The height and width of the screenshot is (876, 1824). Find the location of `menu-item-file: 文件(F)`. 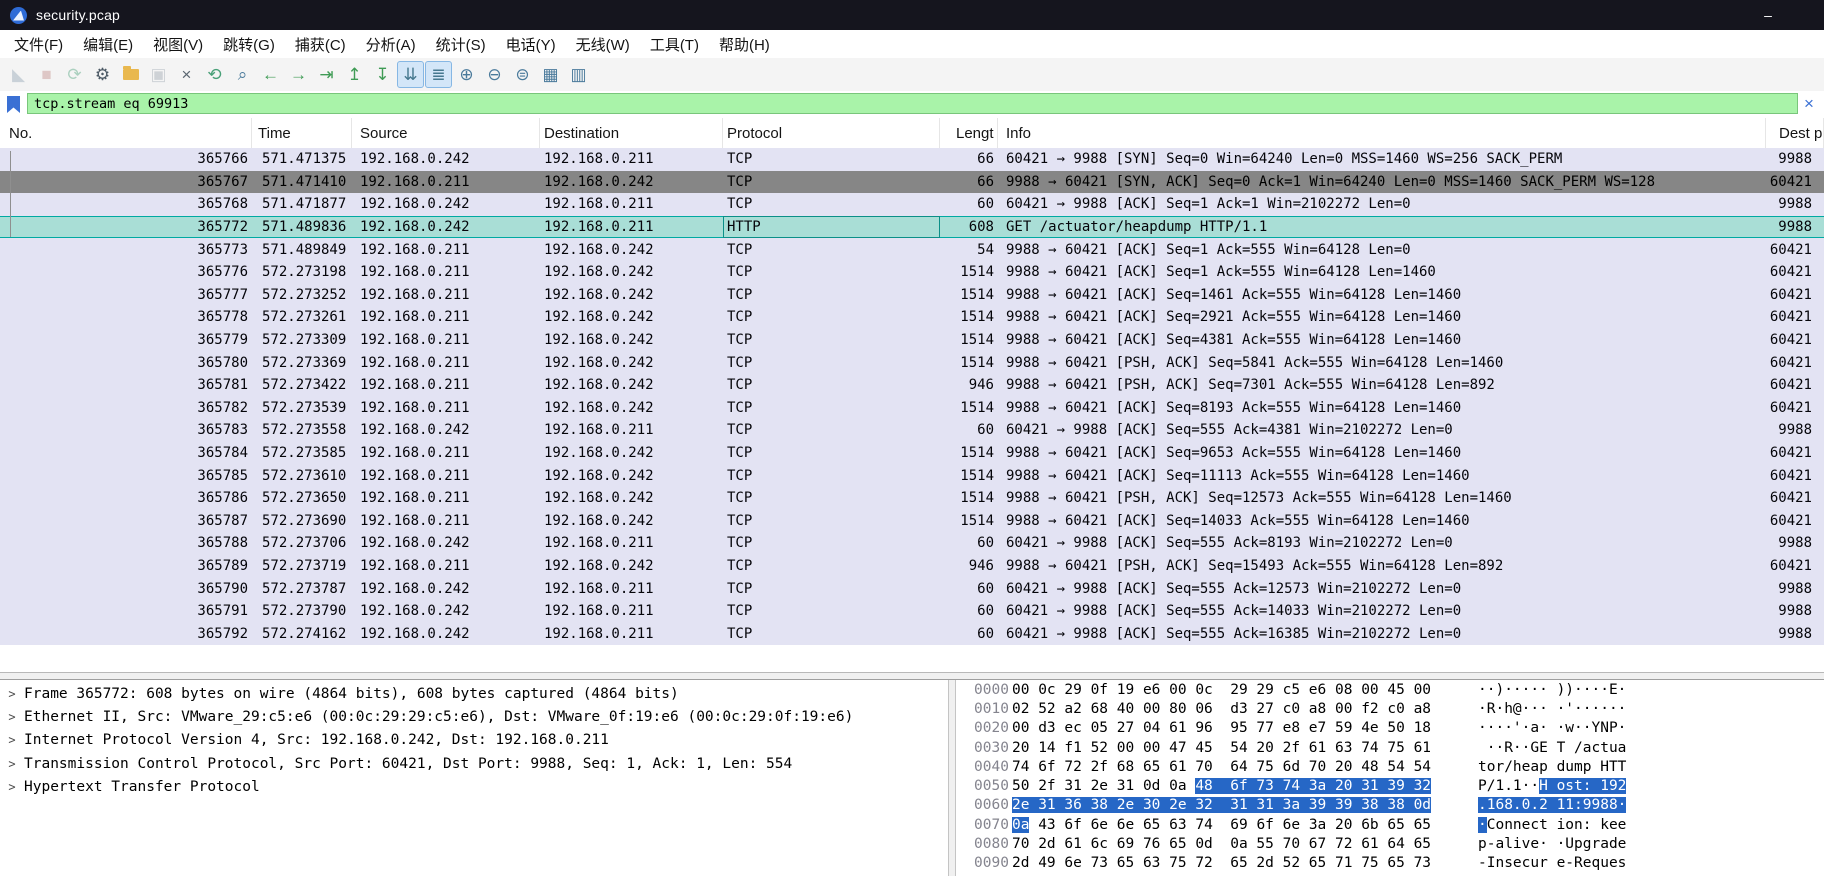

menu-item-file: 文件(F) is located at coordinates (38, 44).